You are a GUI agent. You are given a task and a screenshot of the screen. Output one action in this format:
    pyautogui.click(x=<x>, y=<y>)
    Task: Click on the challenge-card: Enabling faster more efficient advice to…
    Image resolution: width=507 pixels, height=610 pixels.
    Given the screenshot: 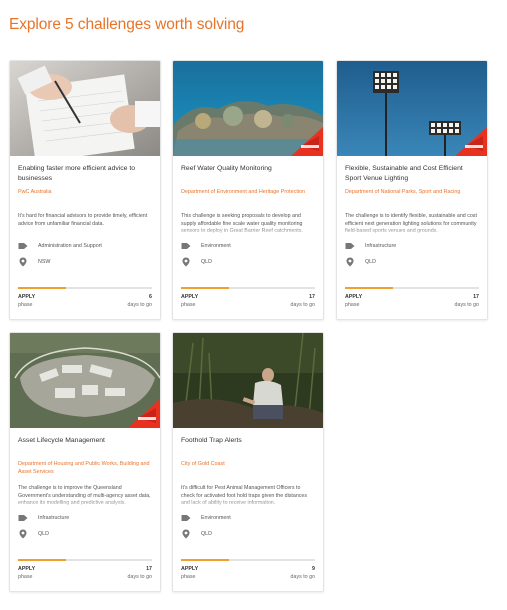 What is the action you would take?
    pyautogui.click(x=85, y=190)
    